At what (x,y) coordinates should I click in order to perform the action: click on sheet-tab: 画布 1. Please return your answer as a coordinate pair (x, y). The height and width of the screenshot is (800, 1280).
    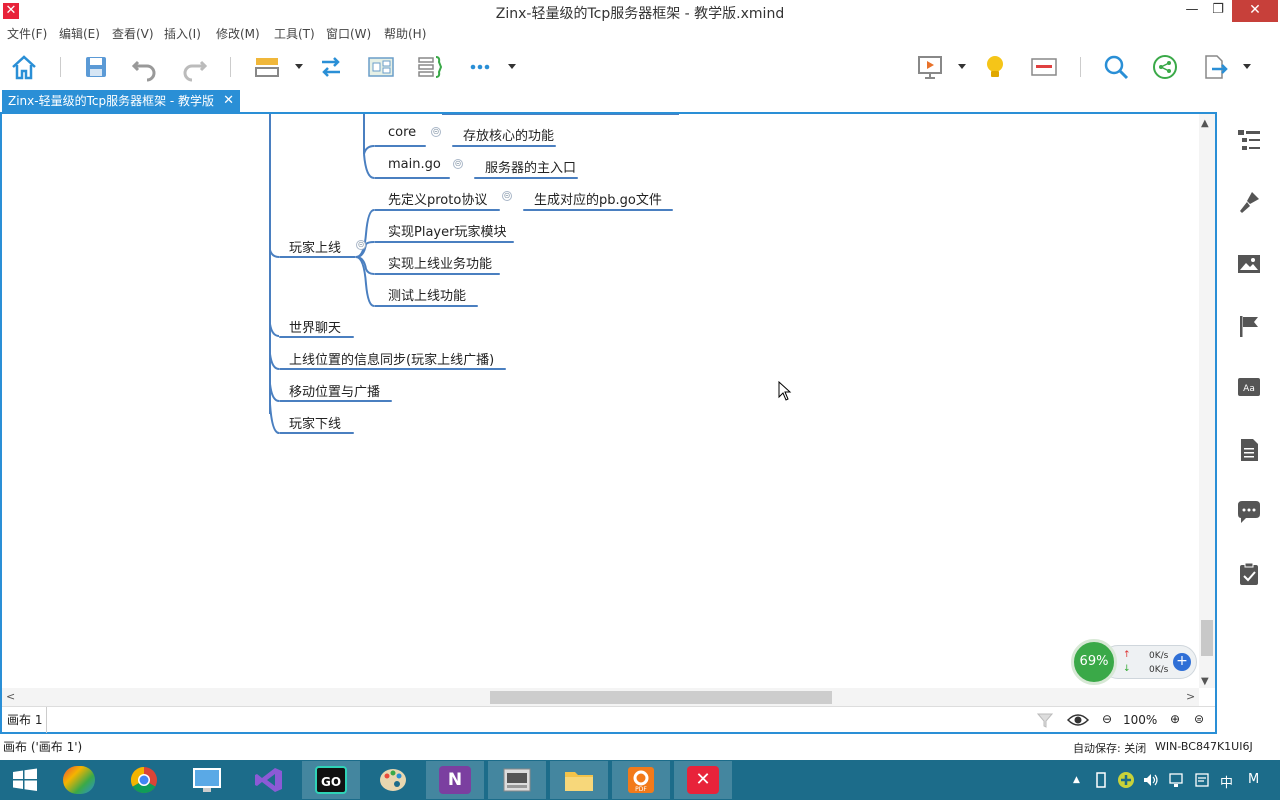
    Looking at the image, I should click on (24, 719).